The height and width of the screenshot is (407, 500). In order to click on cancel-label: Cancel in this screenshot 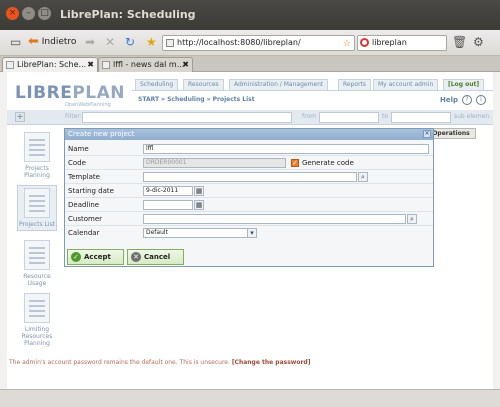, I will do `click(157, 257)`.